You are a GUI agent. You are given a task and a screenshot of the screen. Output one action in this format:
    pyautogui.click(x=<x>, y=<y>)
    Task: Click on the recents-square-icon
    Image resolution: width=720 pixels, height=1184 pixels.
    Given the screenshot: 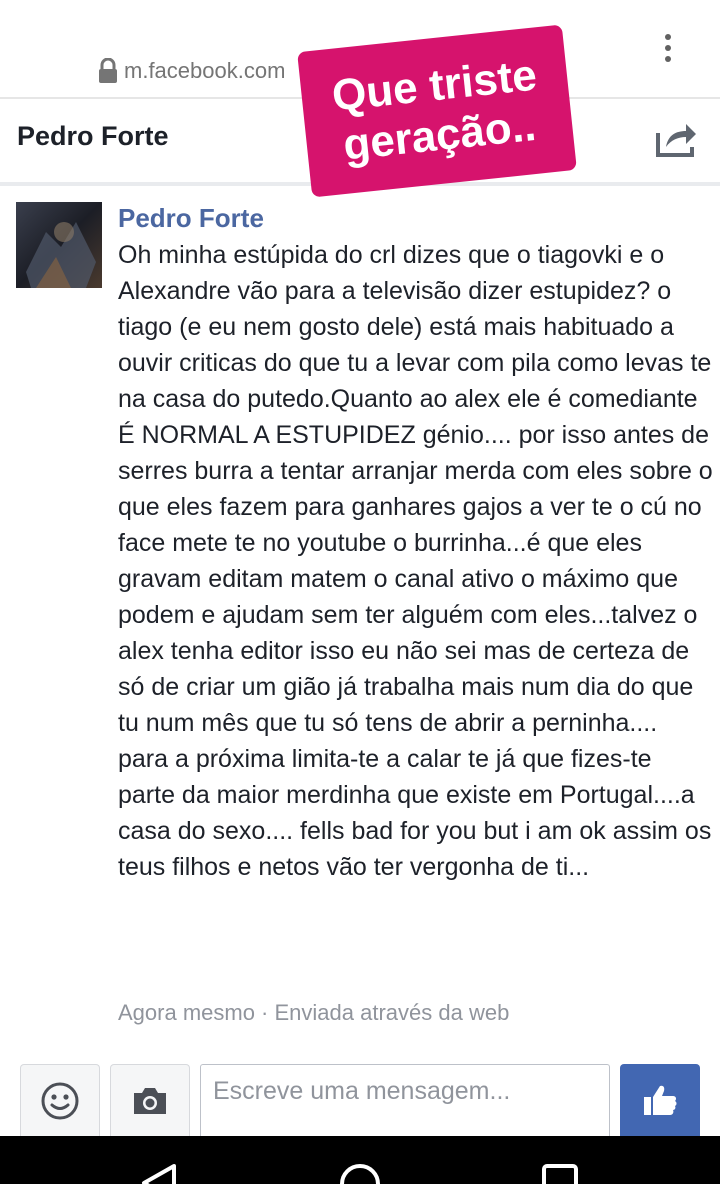 What is the action you would take?
    pyautogui.click(x=560, y=1173)
    